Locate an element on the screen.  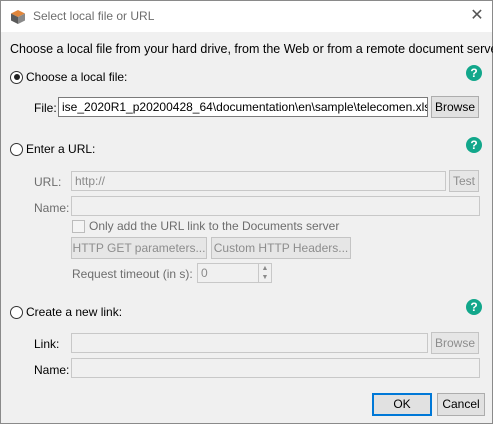
cancel-button: Cancel is located at coordinates (461, 404).